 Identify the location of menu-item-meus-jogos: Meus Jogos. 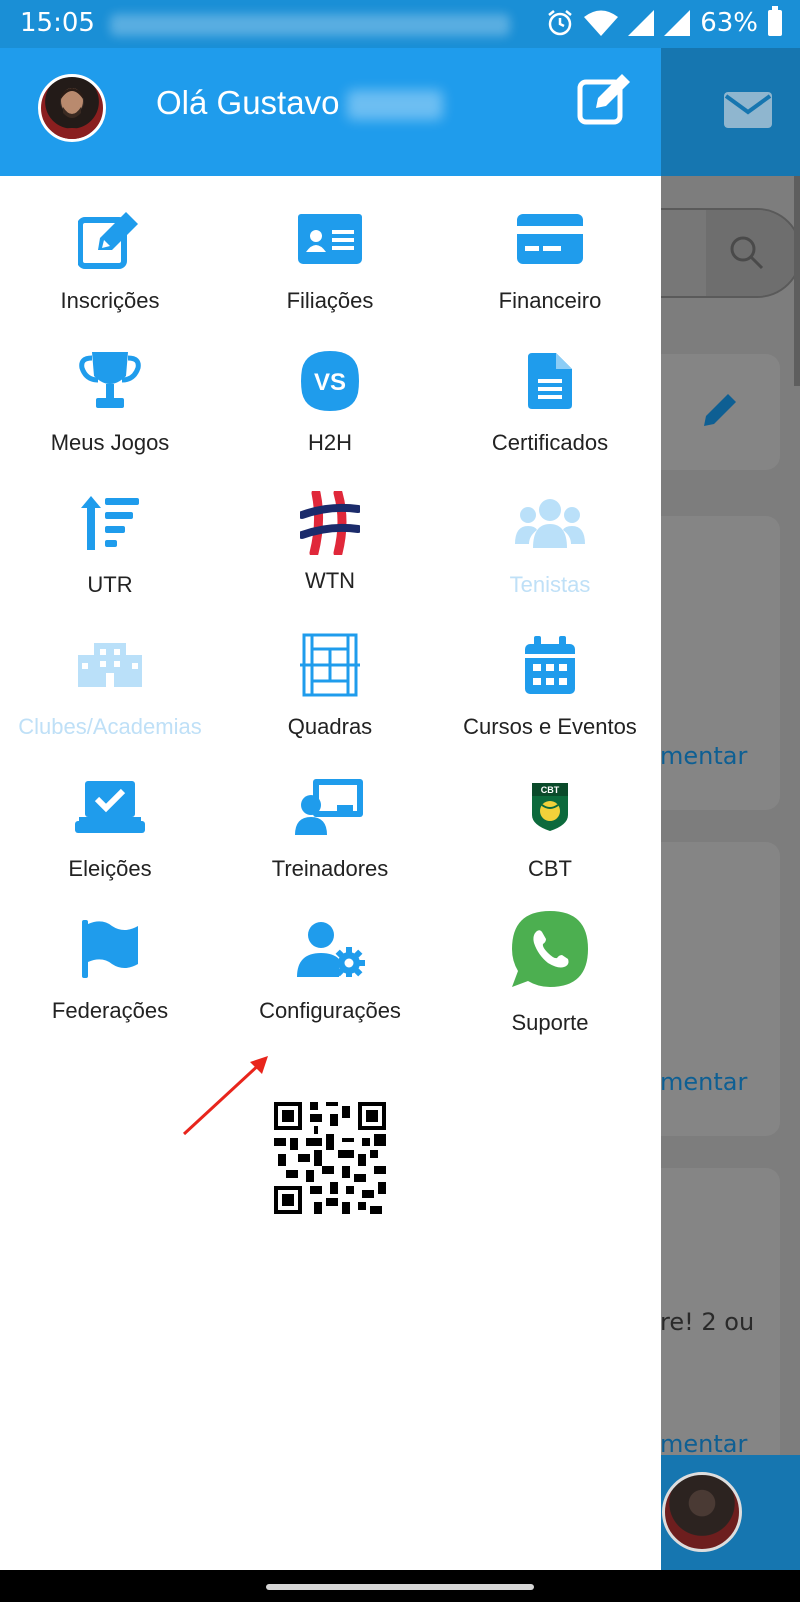
(110, 388).